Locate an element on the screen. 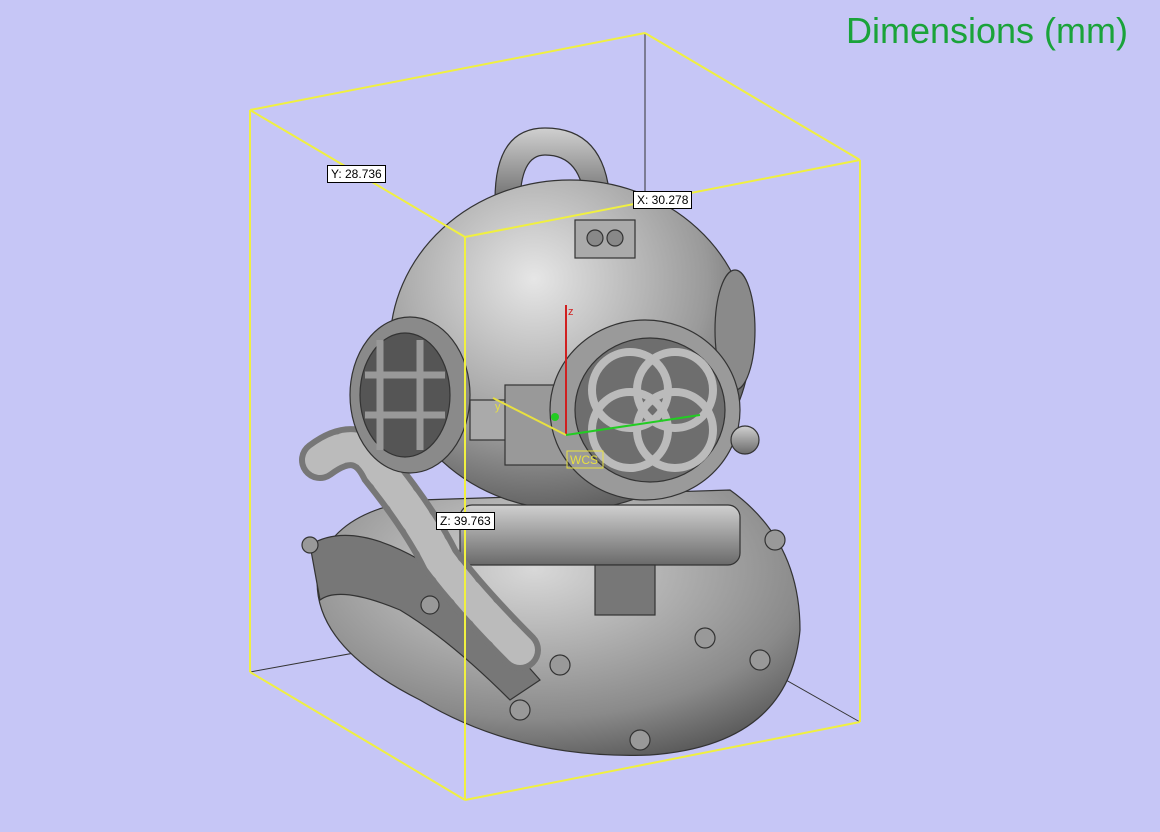 Image resolution: width=1160 pixels, height=832 pixels. dimension-z-label: Z: 39.763 is located at coordinates (465, 521).